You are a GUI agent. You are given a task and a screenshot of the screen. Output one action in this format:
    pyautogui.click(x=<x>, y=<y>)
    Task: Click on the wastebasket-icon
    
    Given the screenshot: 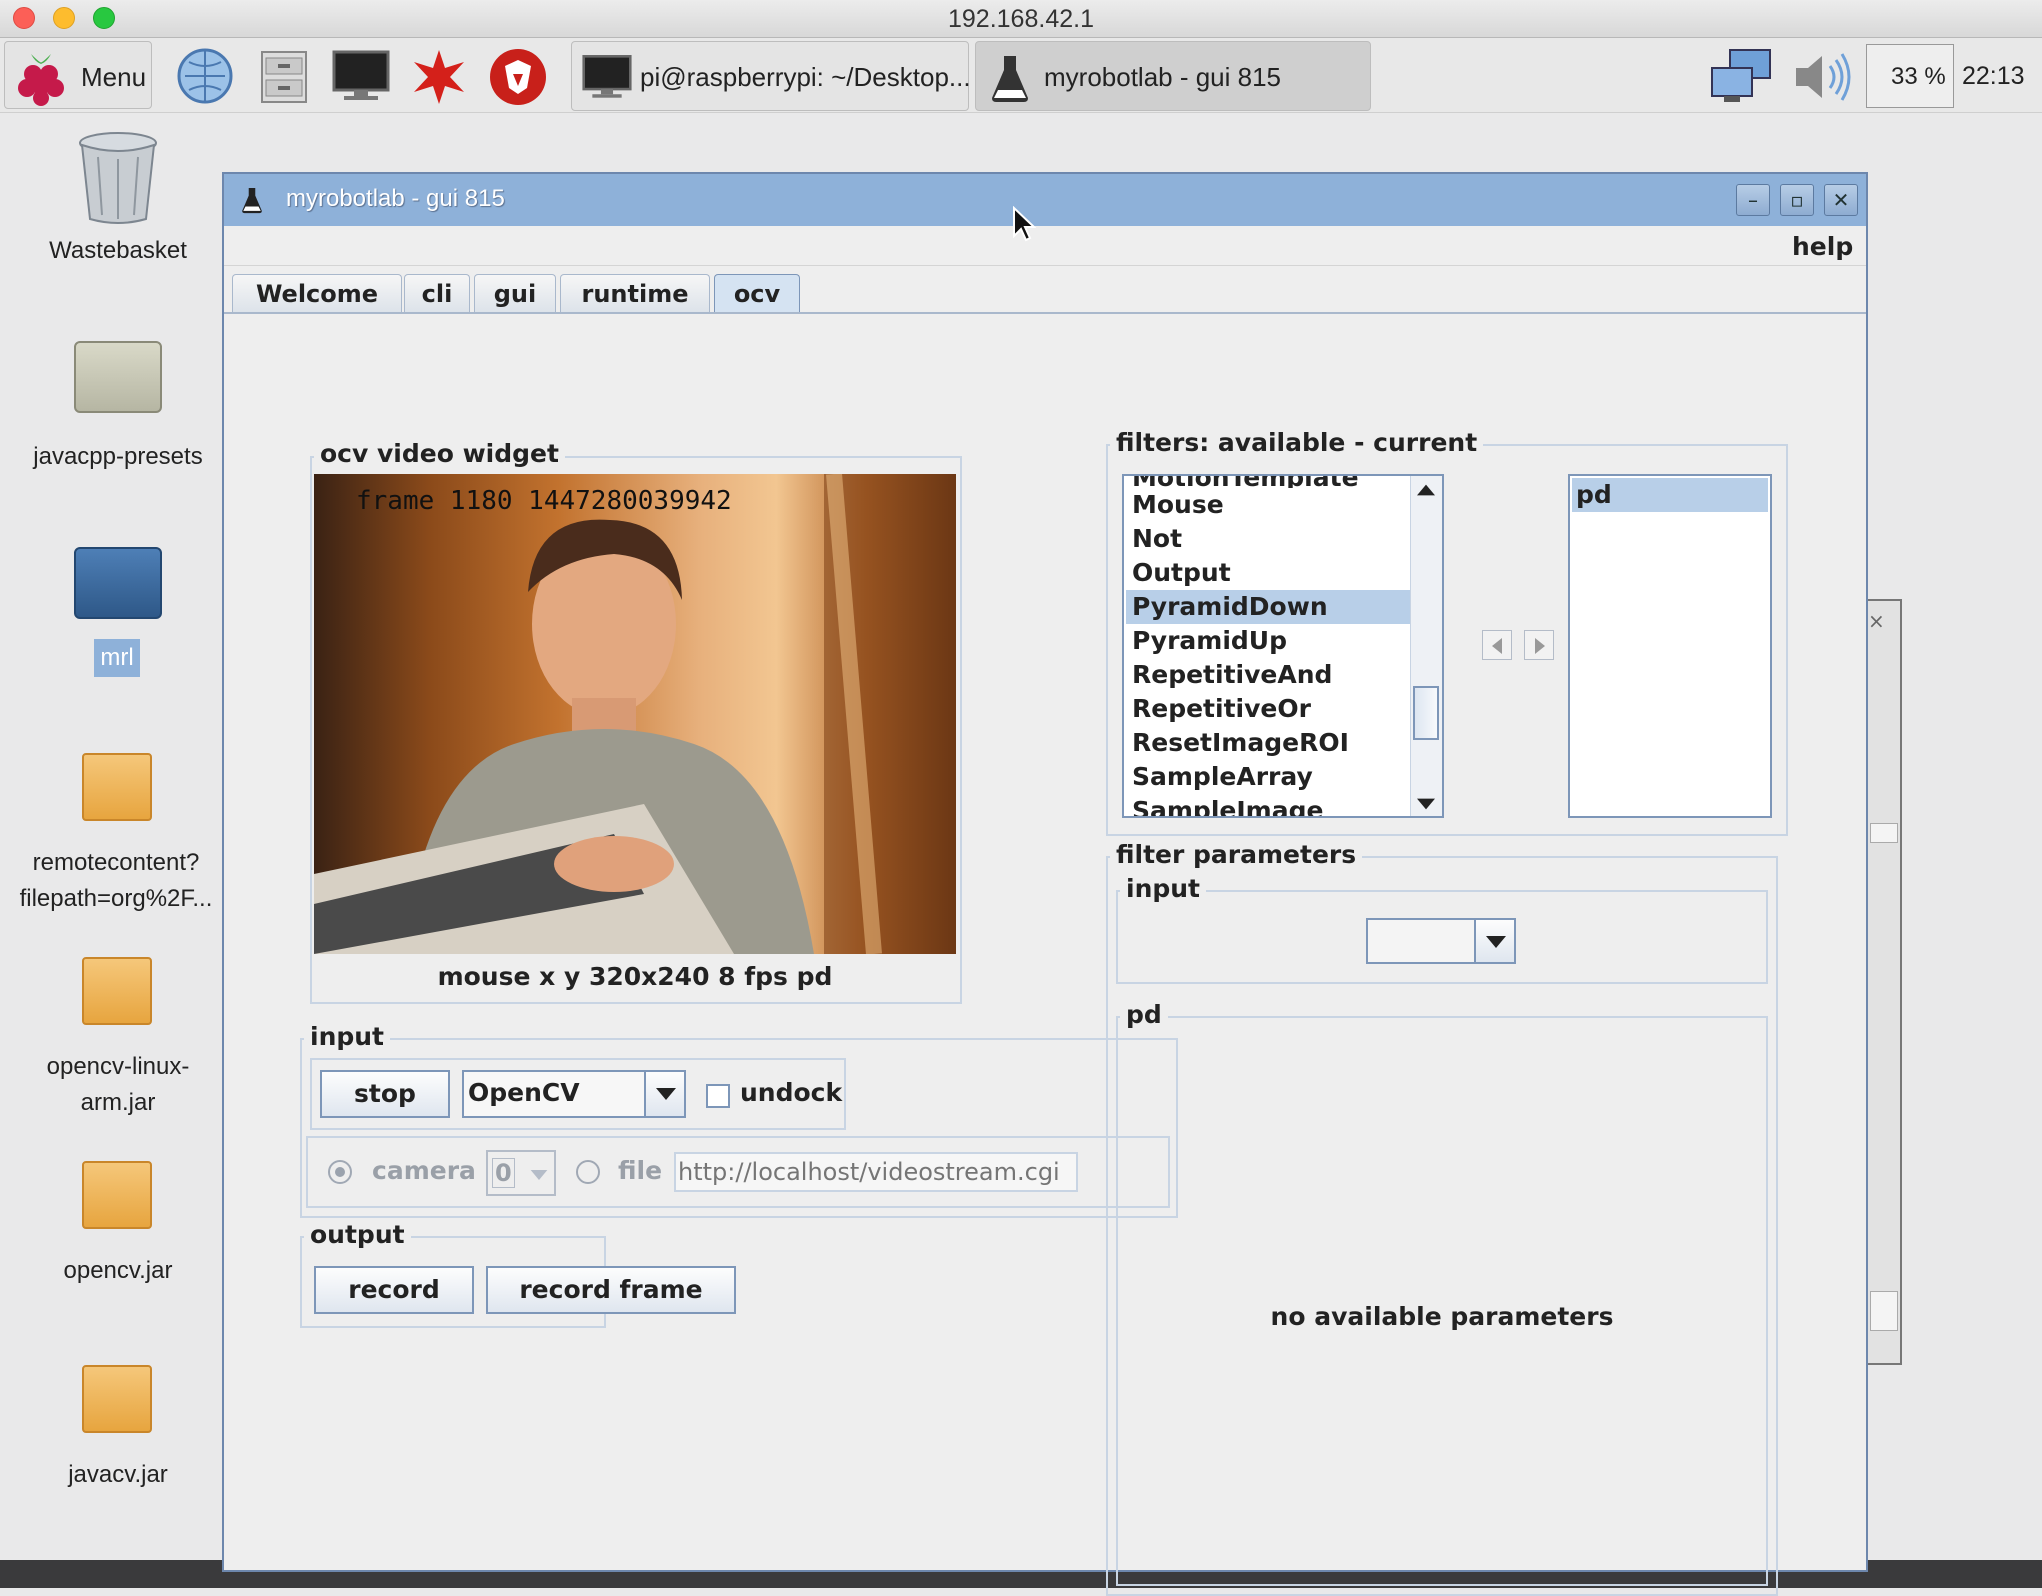 What is the action you would take?
    pyautogui.click(x=118, y=177)
    